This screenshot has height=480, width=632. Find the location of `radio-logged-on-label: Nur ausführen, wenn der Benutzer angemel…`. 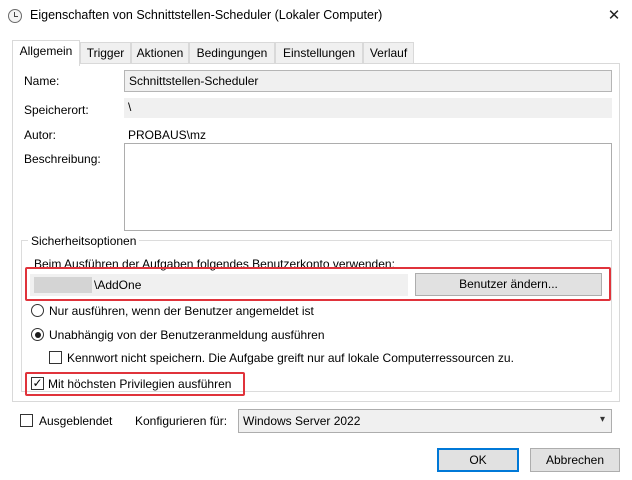

radio-logged-on-label: Nur ausführen, wenn der Benutzer angemel… is located at coordinates (181, 311).